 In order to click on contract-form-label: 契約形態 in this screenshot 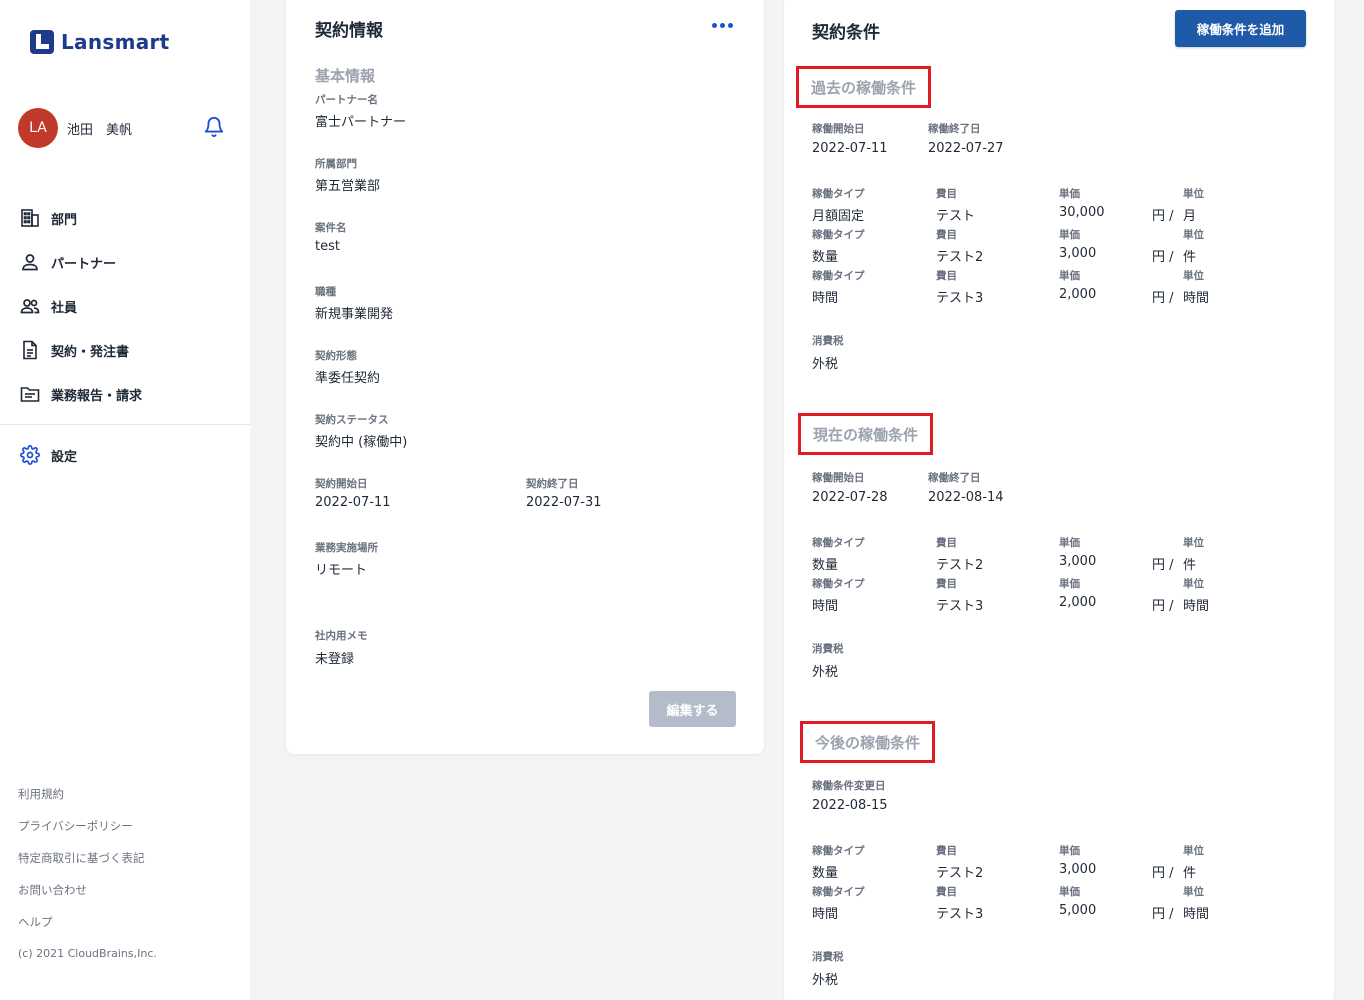, I will do `click(336, 356)`.